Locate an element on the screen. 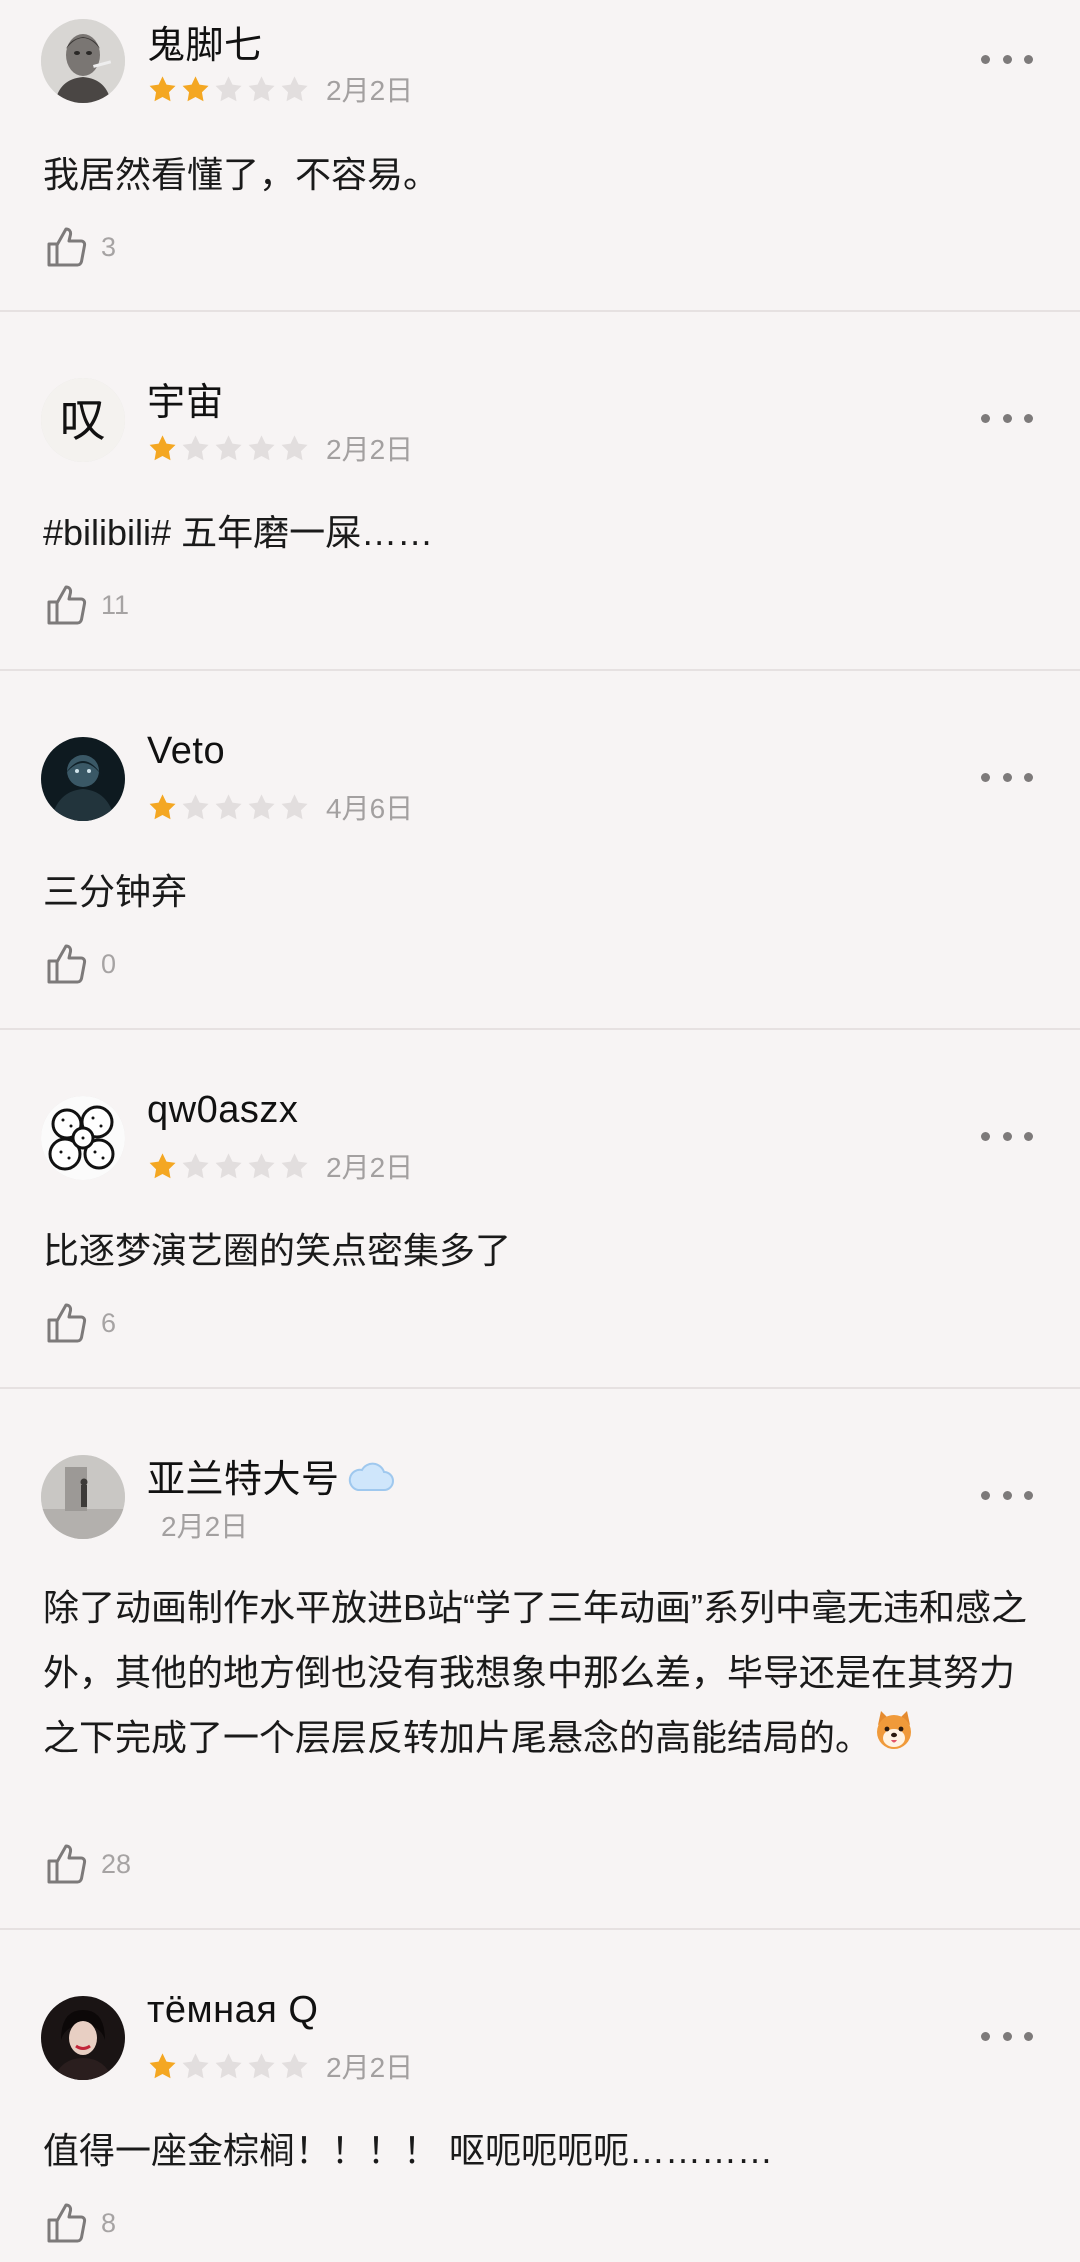 The image size is (1080, 2262). like-button: 0 is located at coordinates (79, 964).